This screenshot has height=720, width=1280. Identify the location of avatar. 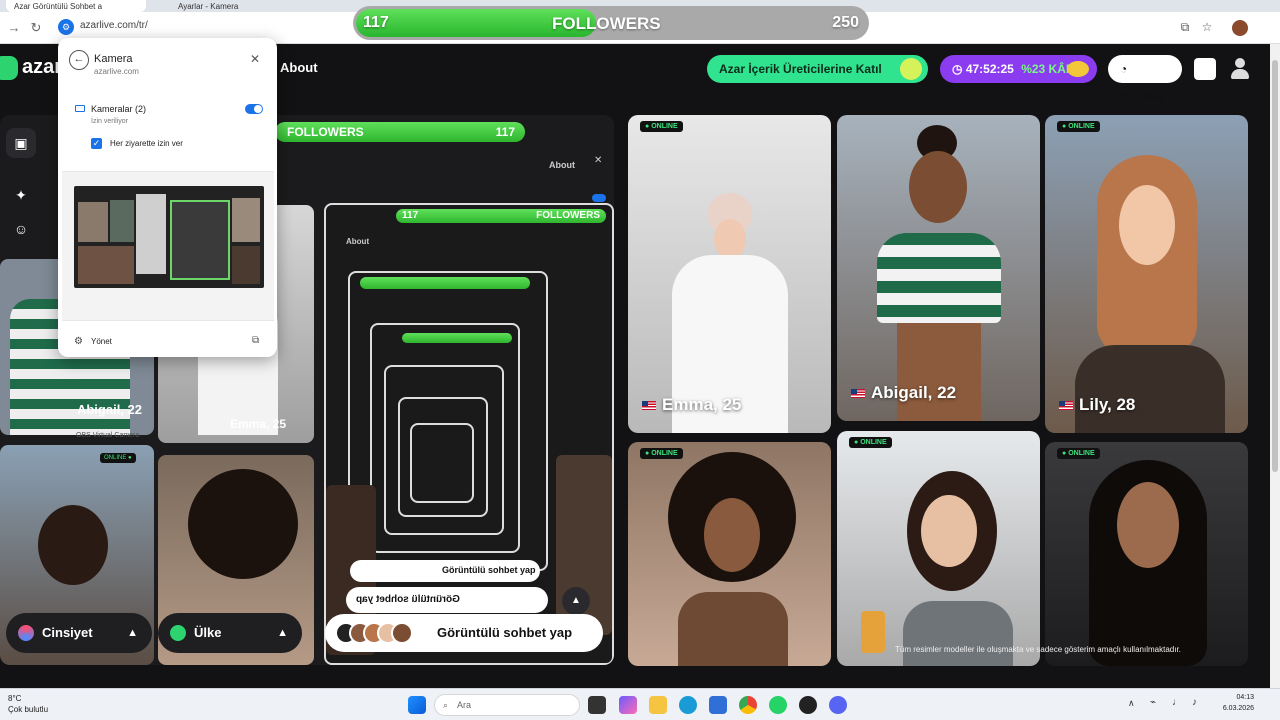
(402, 633).